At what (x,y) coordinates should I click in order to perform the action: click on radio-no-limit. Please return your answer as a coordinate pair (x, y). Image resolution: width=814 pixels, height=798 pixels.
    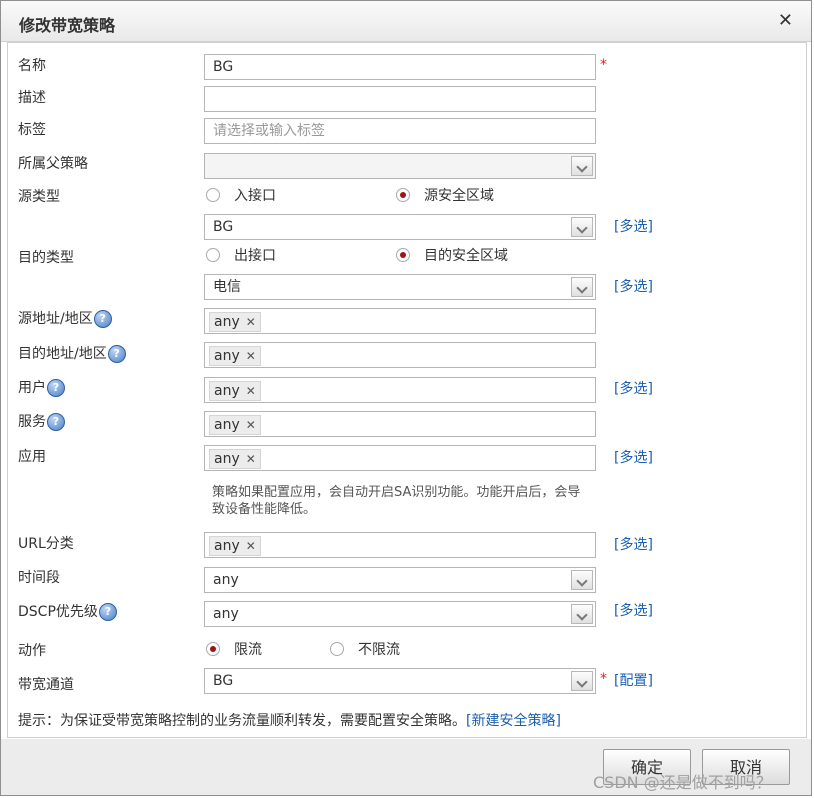
    Looking at the image, I should click on (337, 649).